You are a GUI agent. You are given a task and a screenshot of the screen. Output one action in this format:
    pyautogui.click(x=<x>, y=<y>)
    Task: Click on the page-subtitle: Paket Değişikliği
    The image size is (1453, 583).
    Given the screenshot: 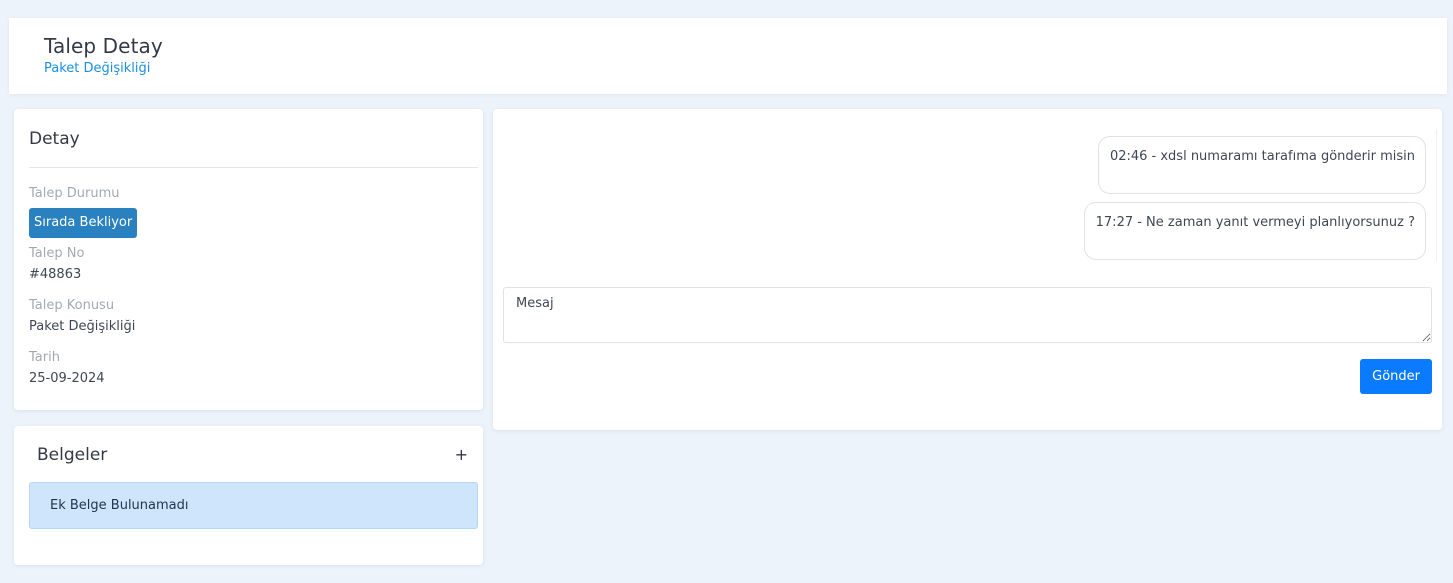 What is the action you would take?
    pyautogui.click(x=97, y=68)
    